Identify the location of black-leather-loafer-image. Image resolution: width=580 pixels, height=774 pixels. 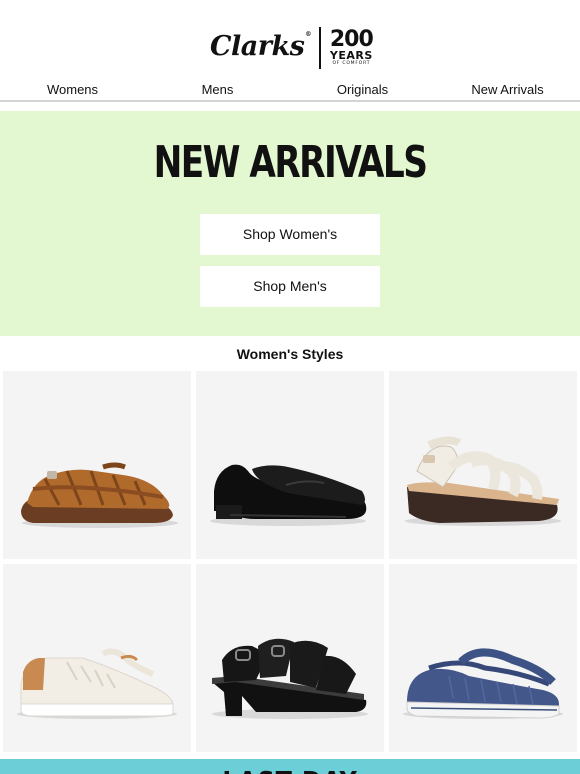
(288, 495).